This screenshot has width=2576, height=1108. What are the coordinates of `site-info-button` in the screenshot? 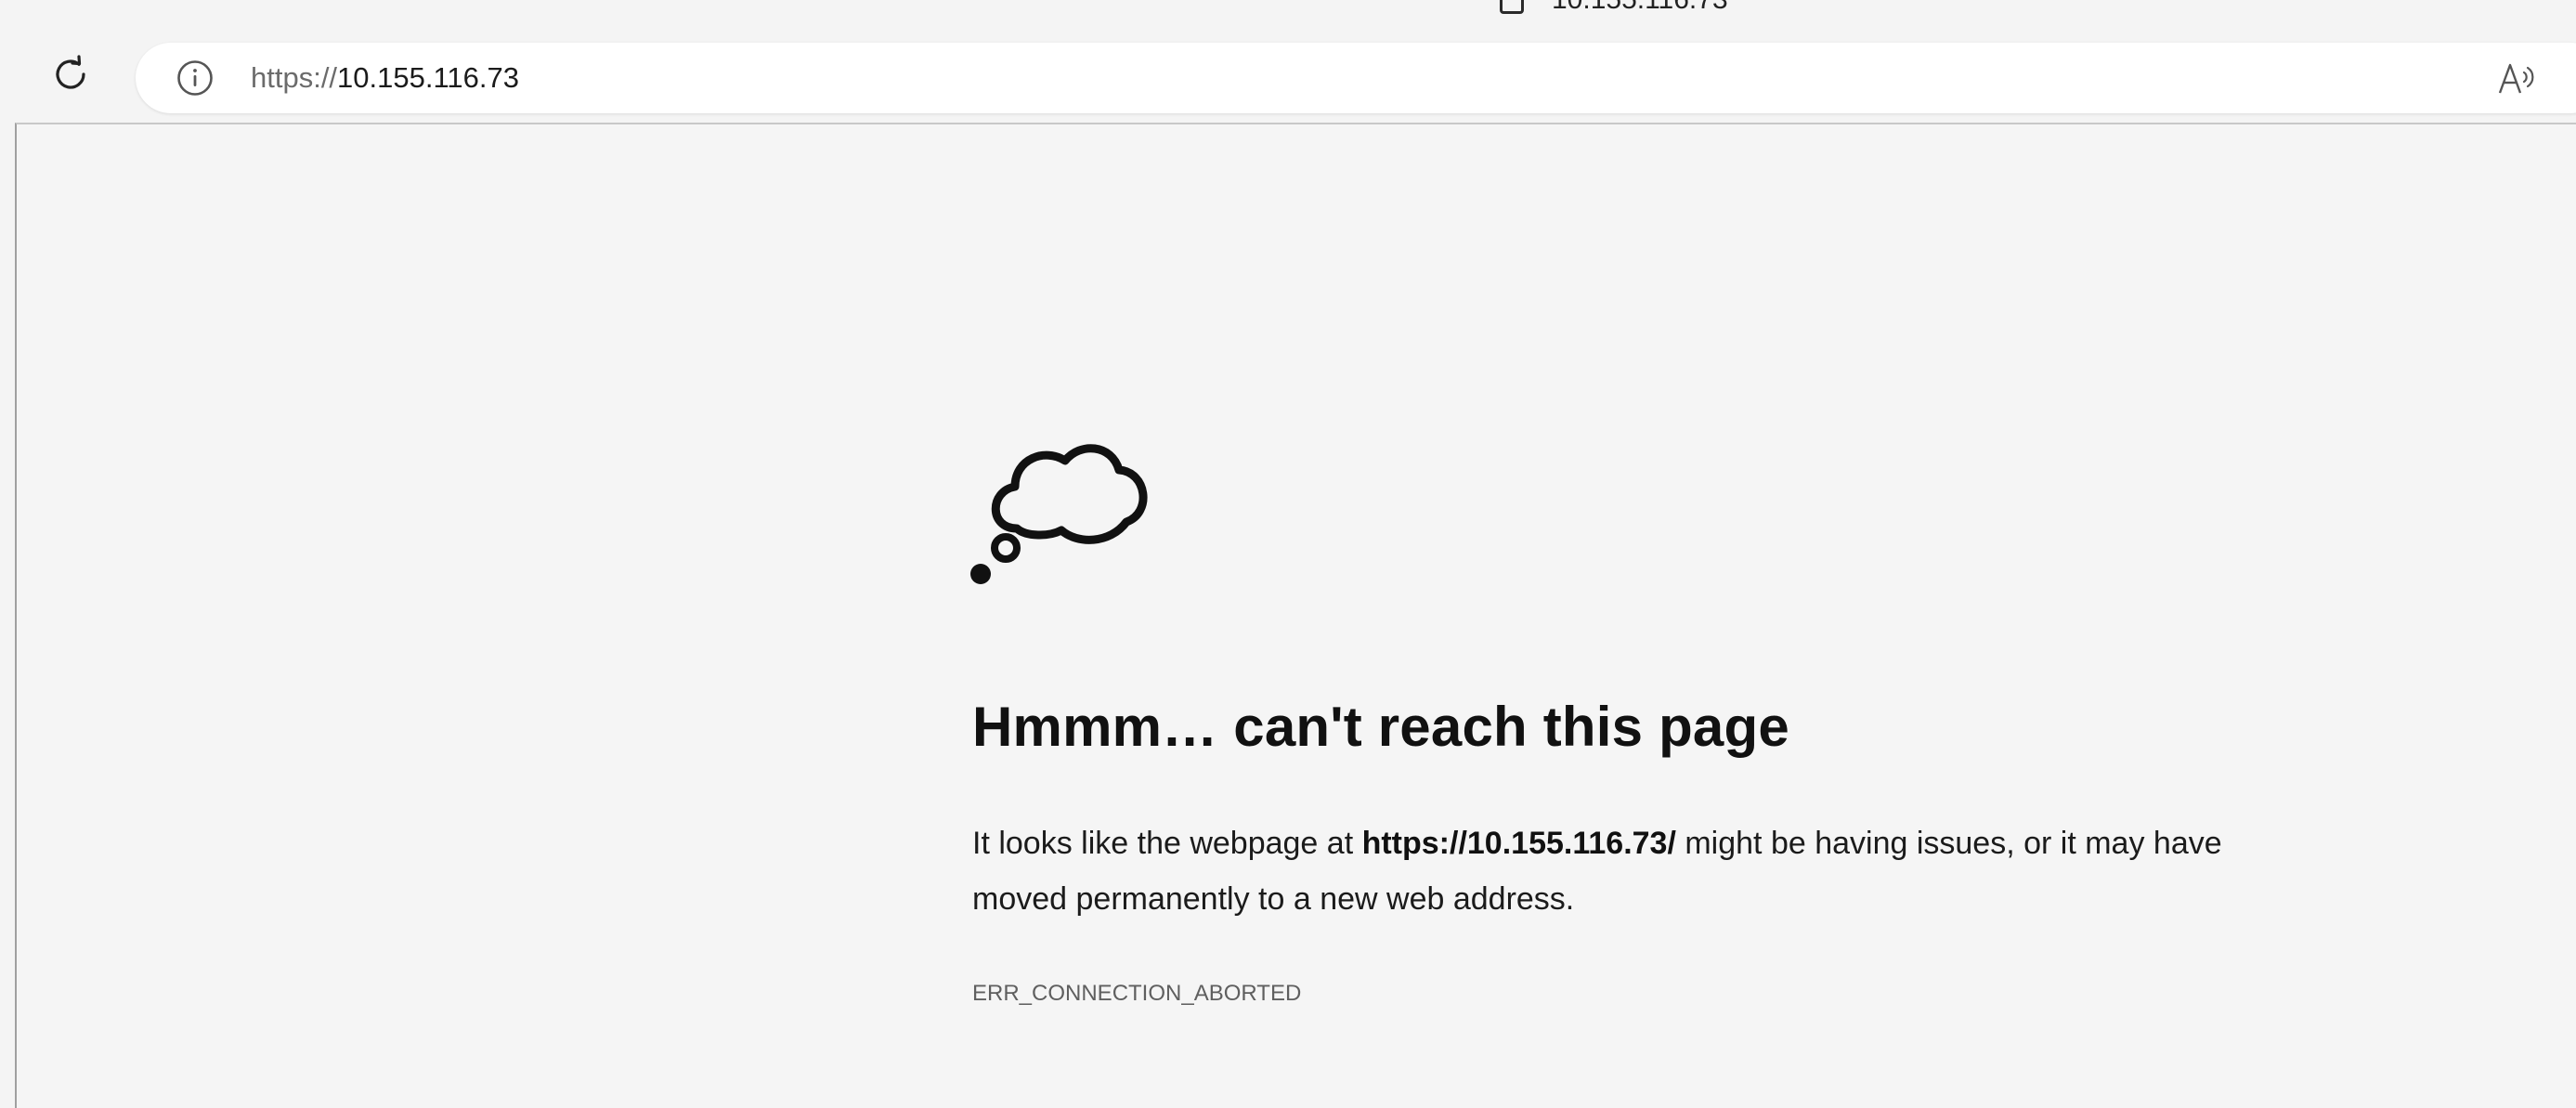 It's located at (195, 78).